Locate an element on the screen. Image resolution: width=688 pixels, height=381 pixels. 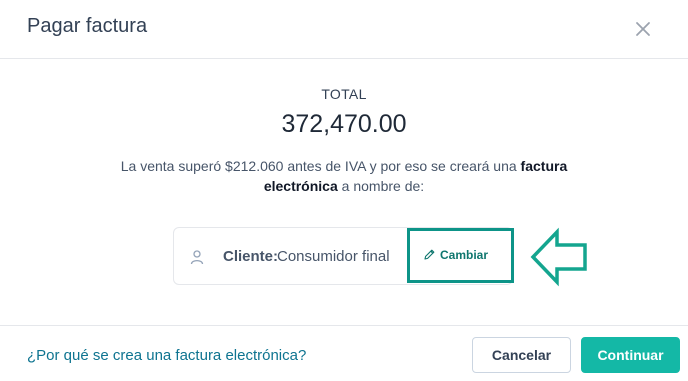
client-label: Cliente: is located at coordinates (251, 256).